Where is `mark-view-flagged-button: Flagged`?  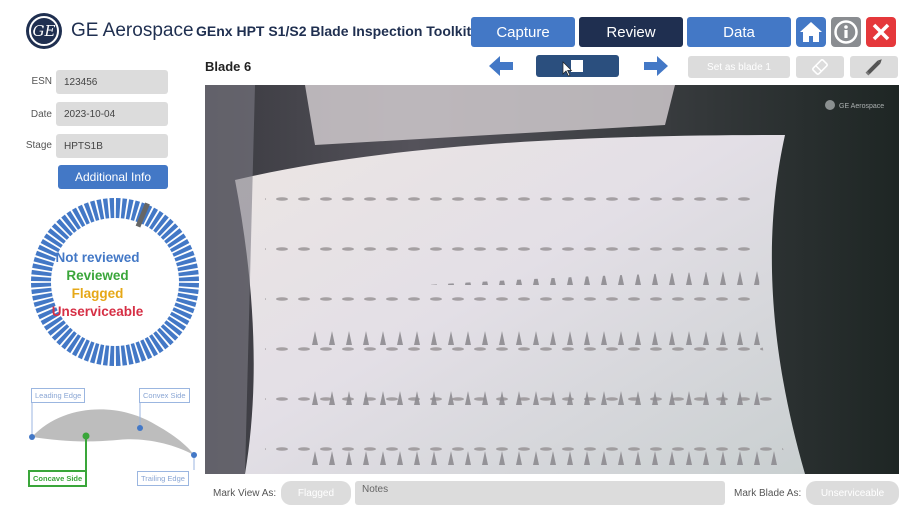
mark-view-flagged-button: Flagged is located at coordinates (316, 493).